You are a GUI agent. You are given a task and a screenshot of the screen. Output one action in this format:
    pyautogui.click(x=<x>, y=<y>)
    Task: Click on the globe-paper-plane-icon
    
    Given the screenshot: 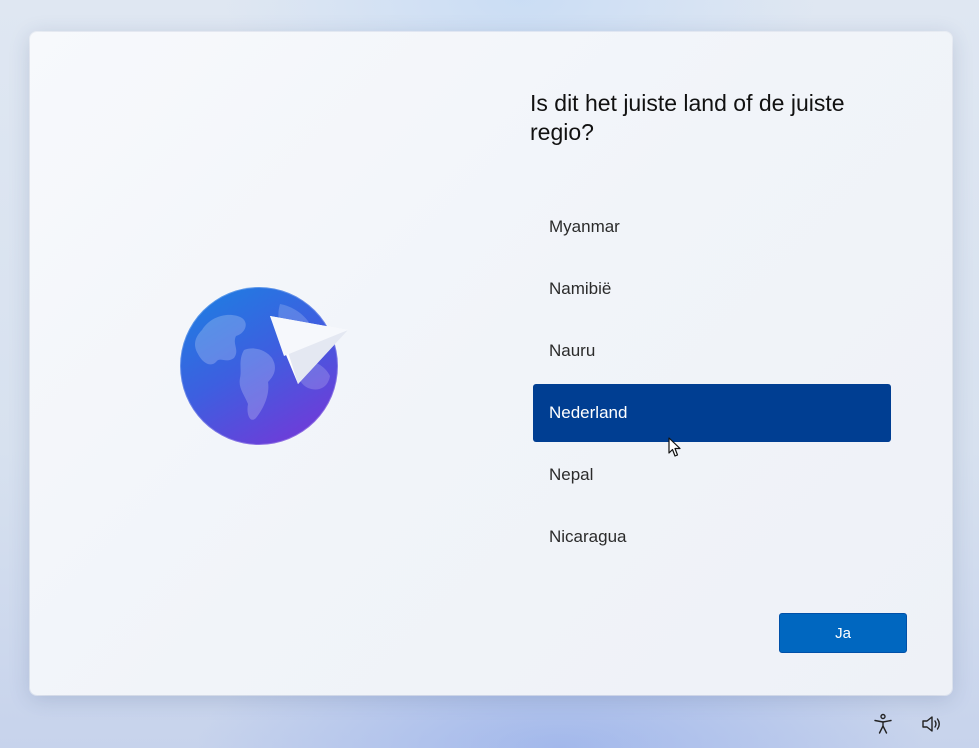 What is the action you would take?
    pyautogui.click(x=263, y=366)
    